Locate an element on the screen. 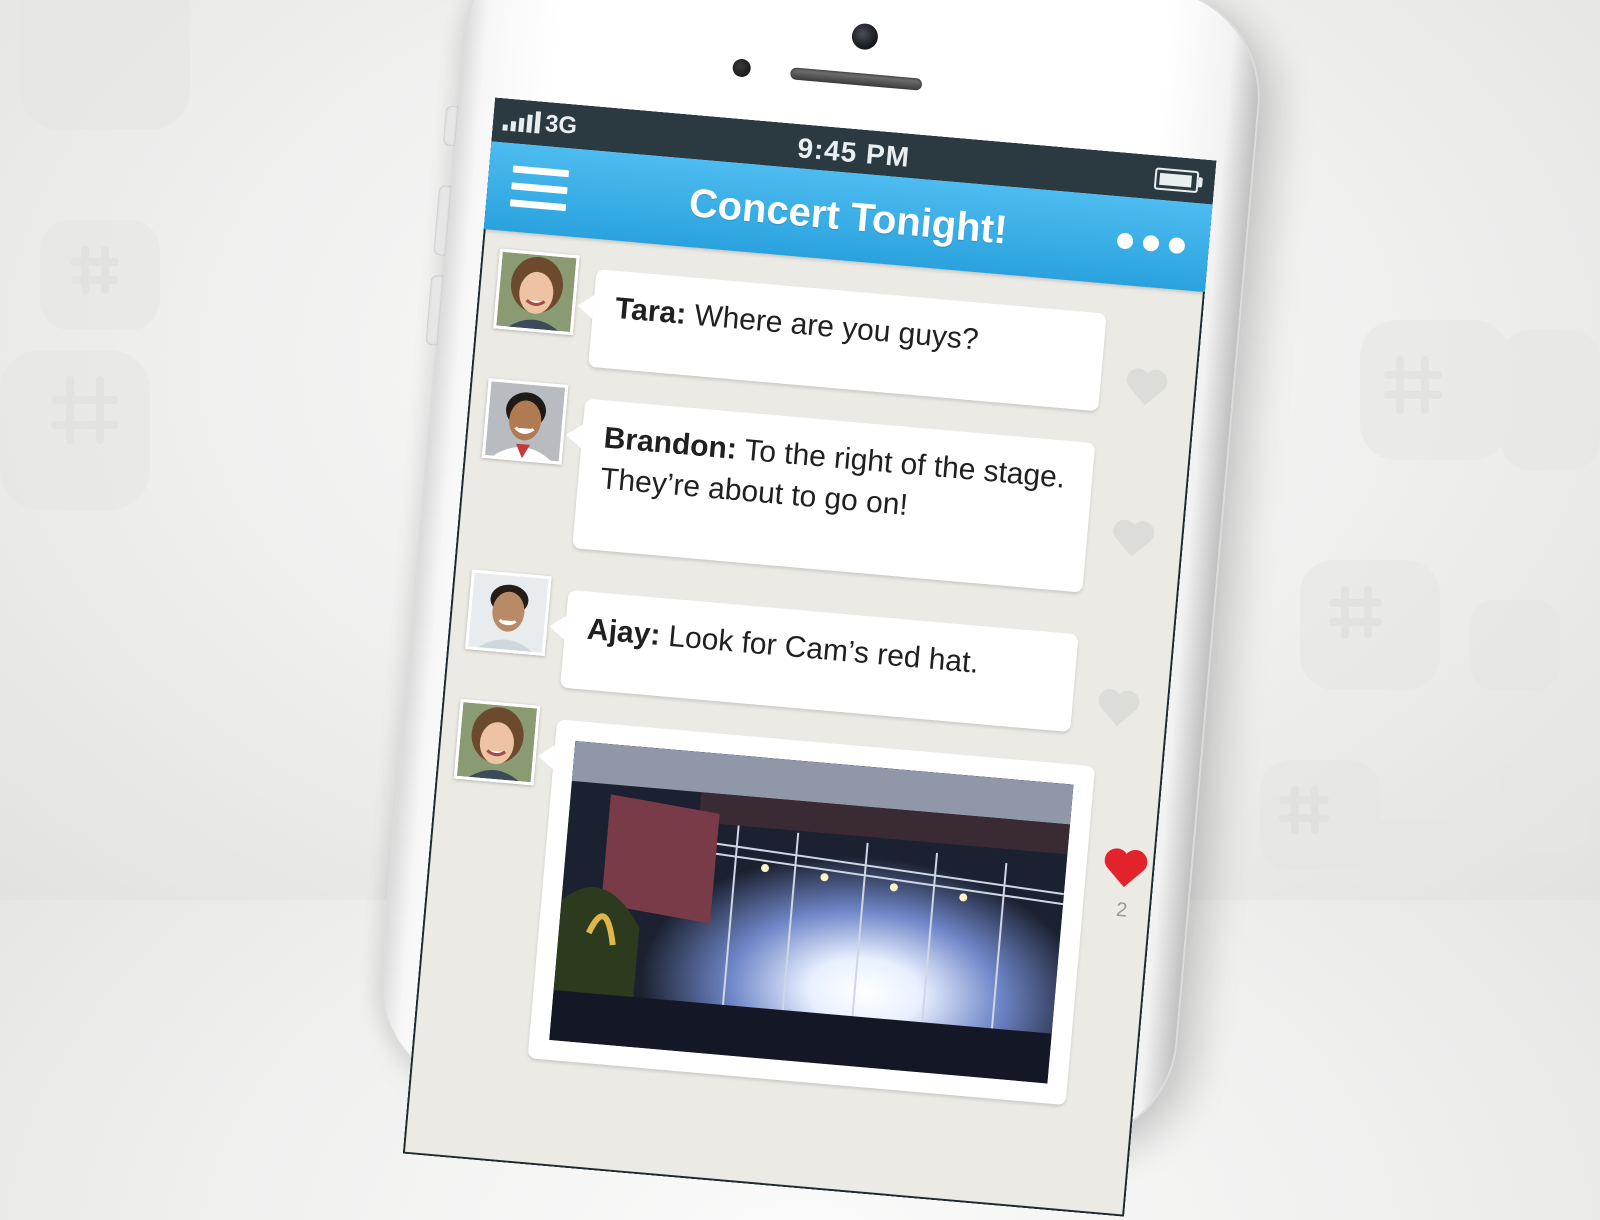 This screenshot has height=1220, width=1600. message-author: Brandon: is located at coordinates (670, 443).